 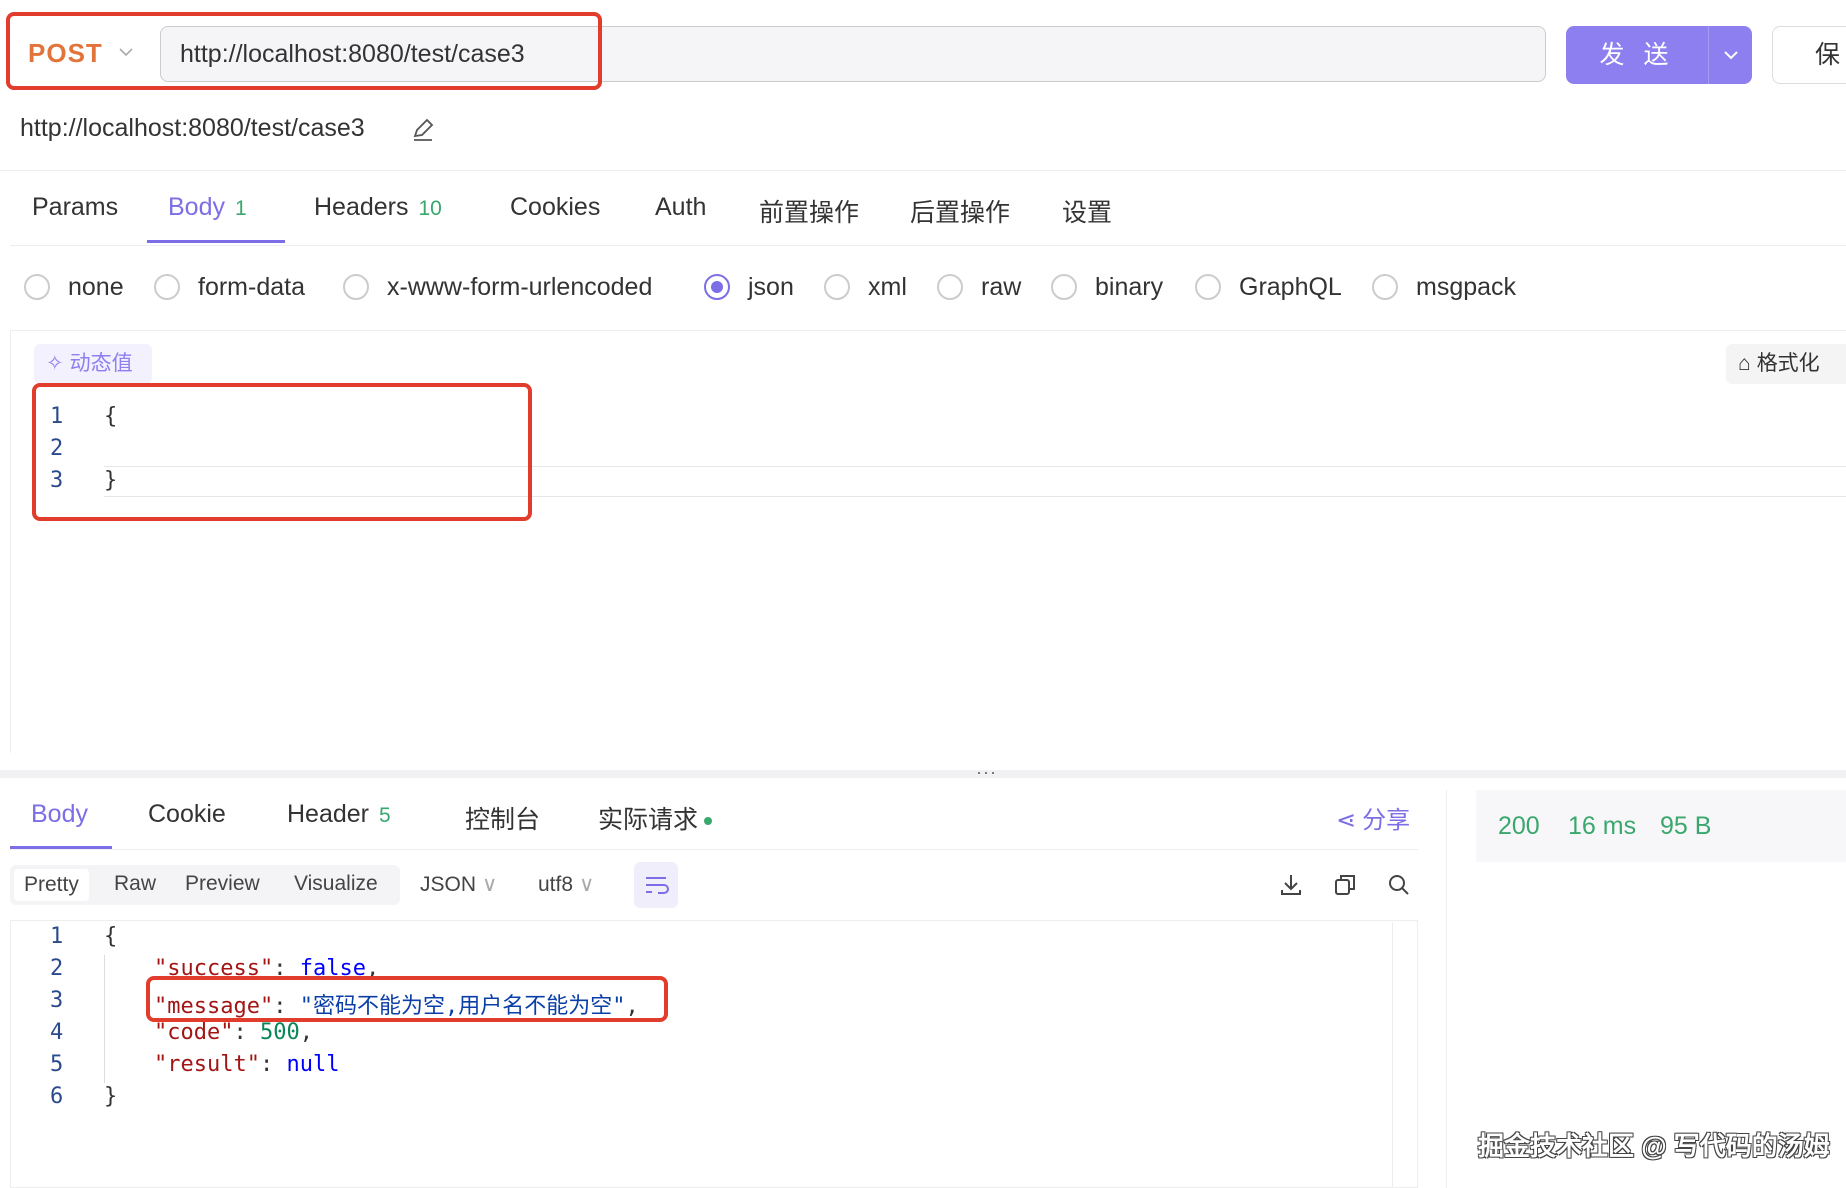 I want to click on tab-label: Body, so click(x=196, y=207).